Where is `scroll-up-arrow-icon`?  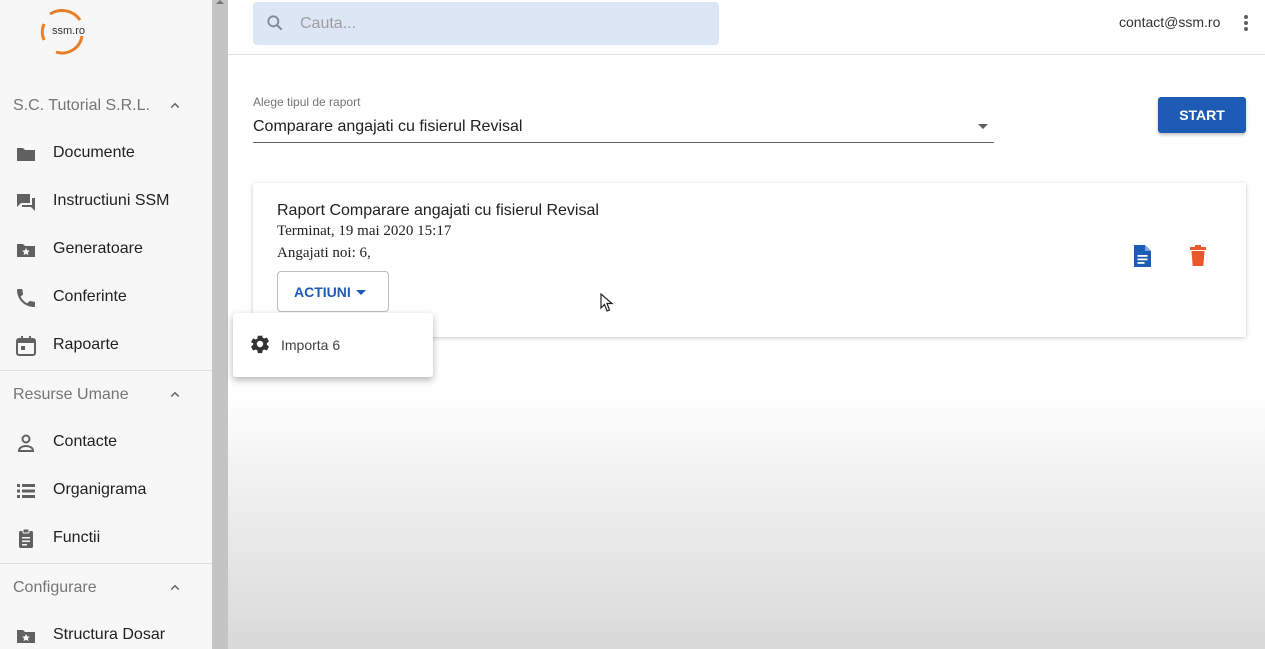
scroll-up-arrow-icon is located at coordinates (220, 2).